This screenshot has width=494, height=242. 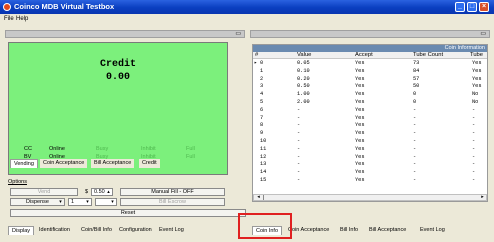 I want to click on table-cell: 11, so click(x=263, y=148).